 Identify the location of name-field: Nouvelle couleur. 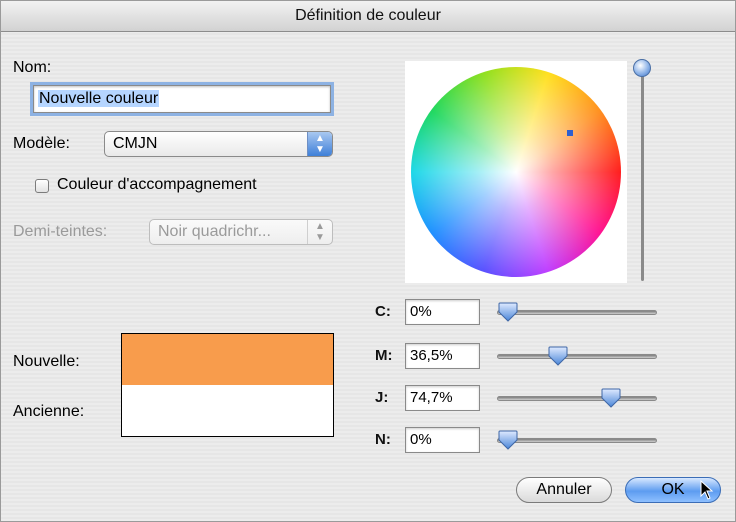
(182, 99).